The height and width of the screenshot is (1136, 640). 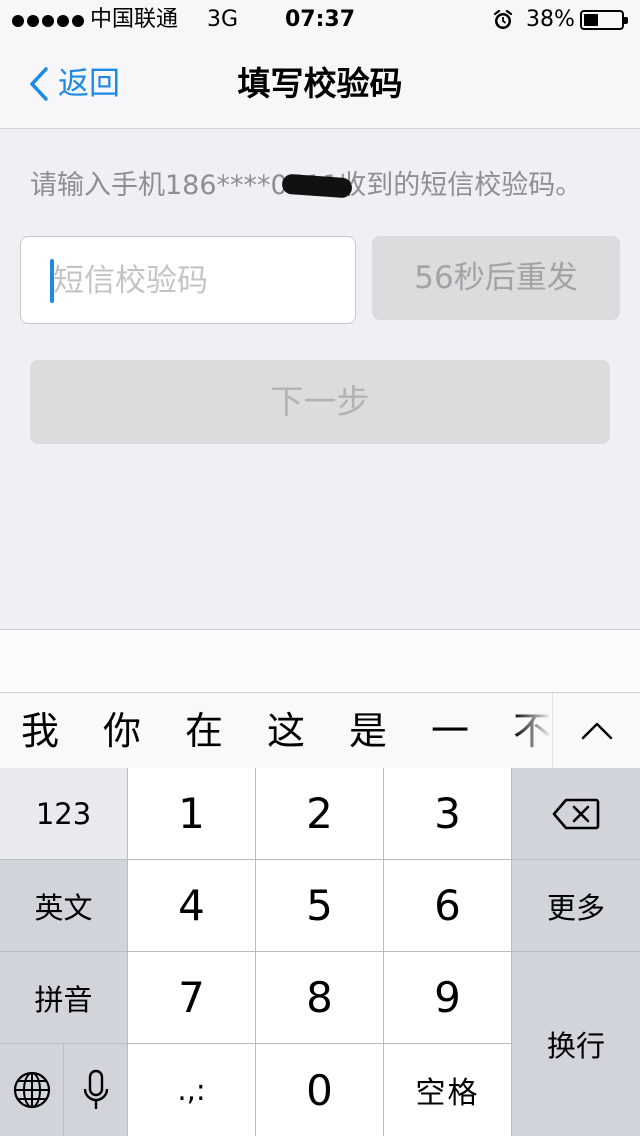 What do you see at coordinates (122, 731) in the screenshot?
I see `candidate-word: 你` at bounding box center [122, 731].